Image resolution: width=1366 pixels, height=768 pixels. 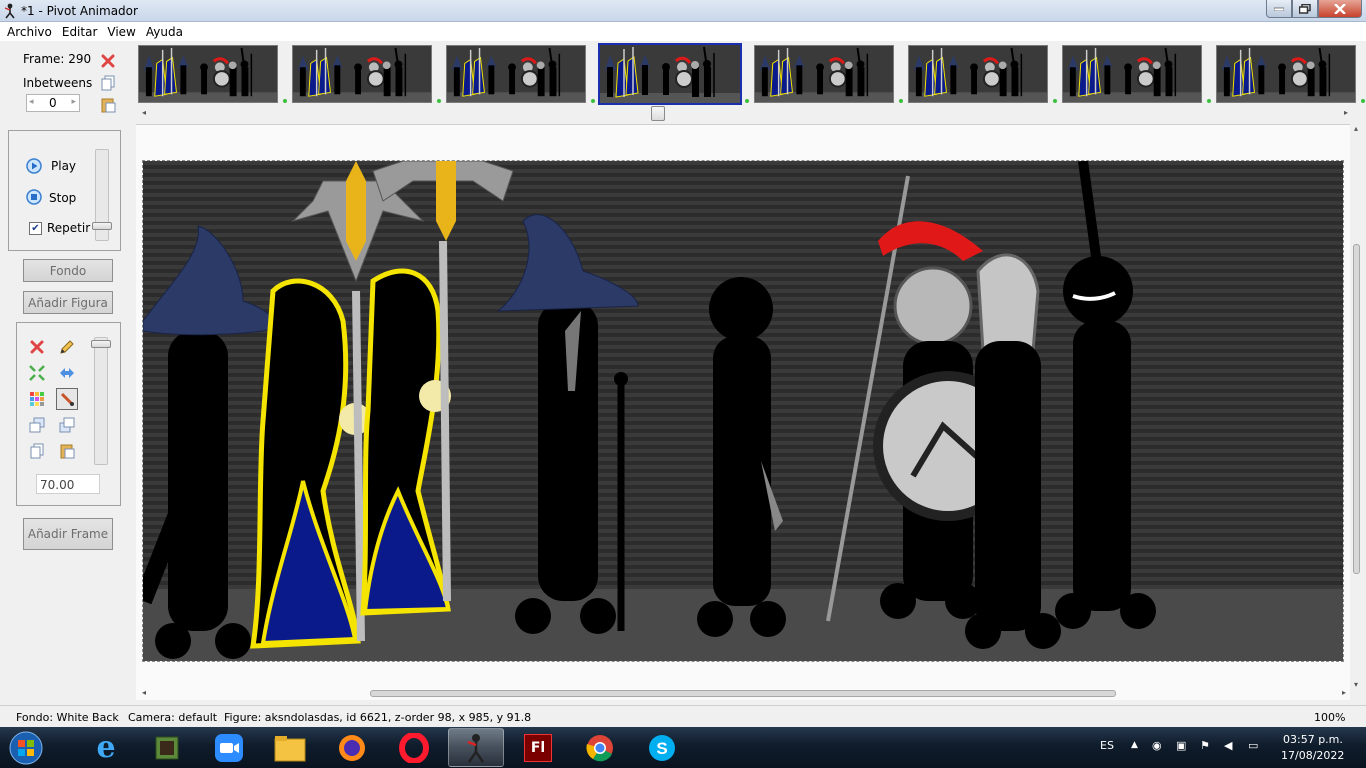 I want to click on opera-icon, so click(x=414, y=747).